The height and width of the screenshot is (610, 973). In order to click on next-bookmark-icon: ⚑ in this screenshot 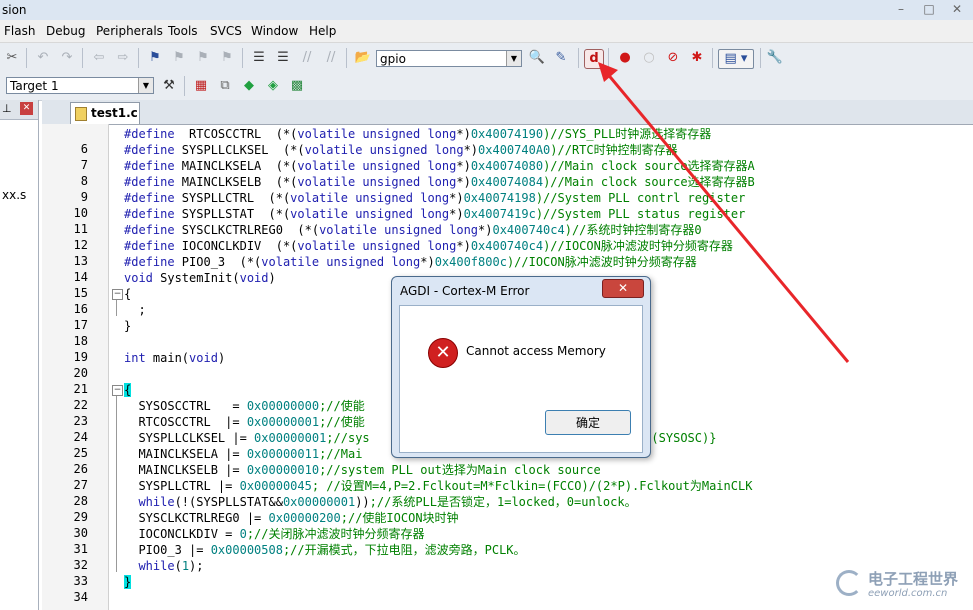, I will do `click(203, 58)`.